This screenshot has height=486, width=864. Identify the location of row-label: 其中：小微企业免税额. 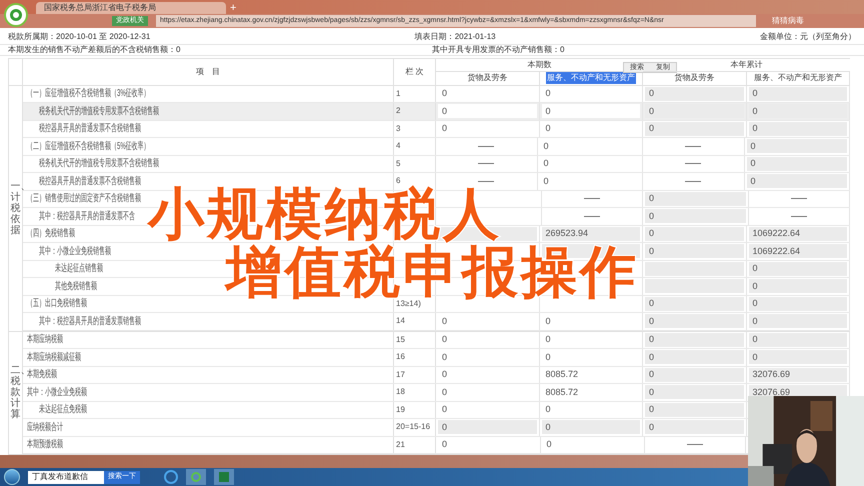
(57, 393).